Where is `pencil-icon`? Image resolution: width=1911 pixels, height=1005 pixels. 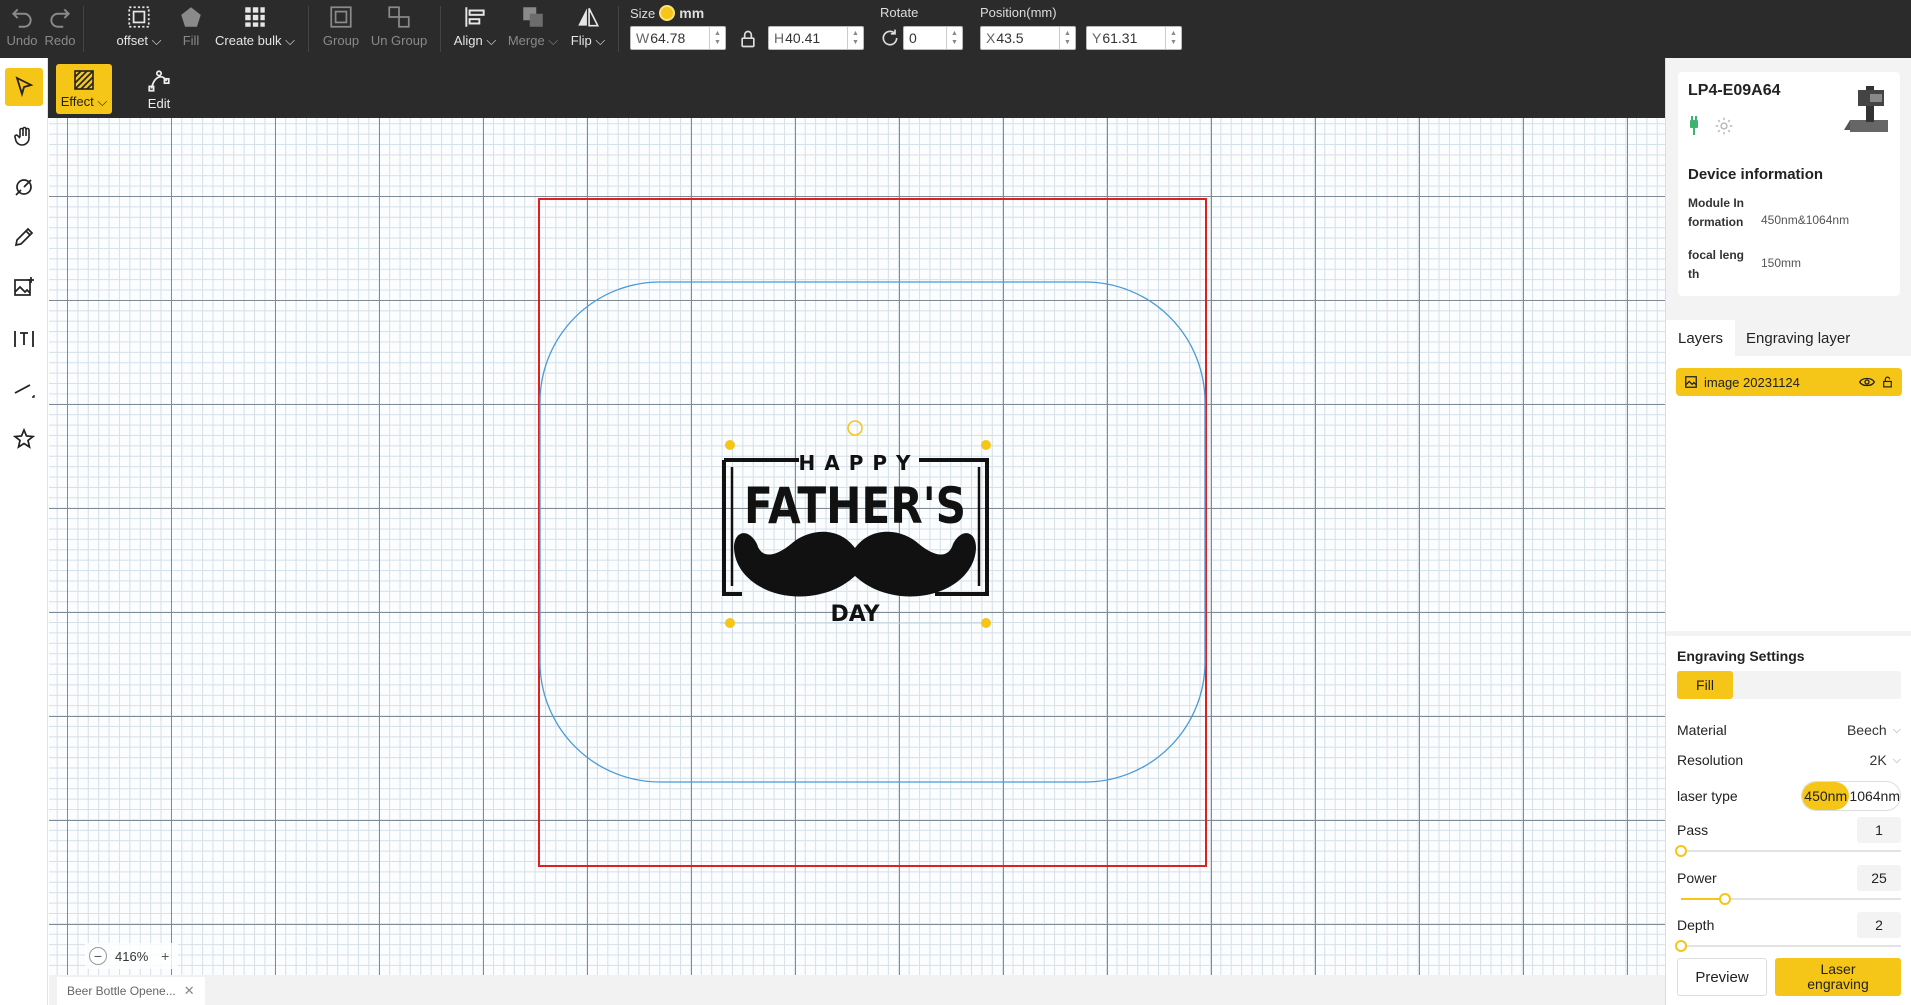 pencil-icon is located at coordinates (24, 237).